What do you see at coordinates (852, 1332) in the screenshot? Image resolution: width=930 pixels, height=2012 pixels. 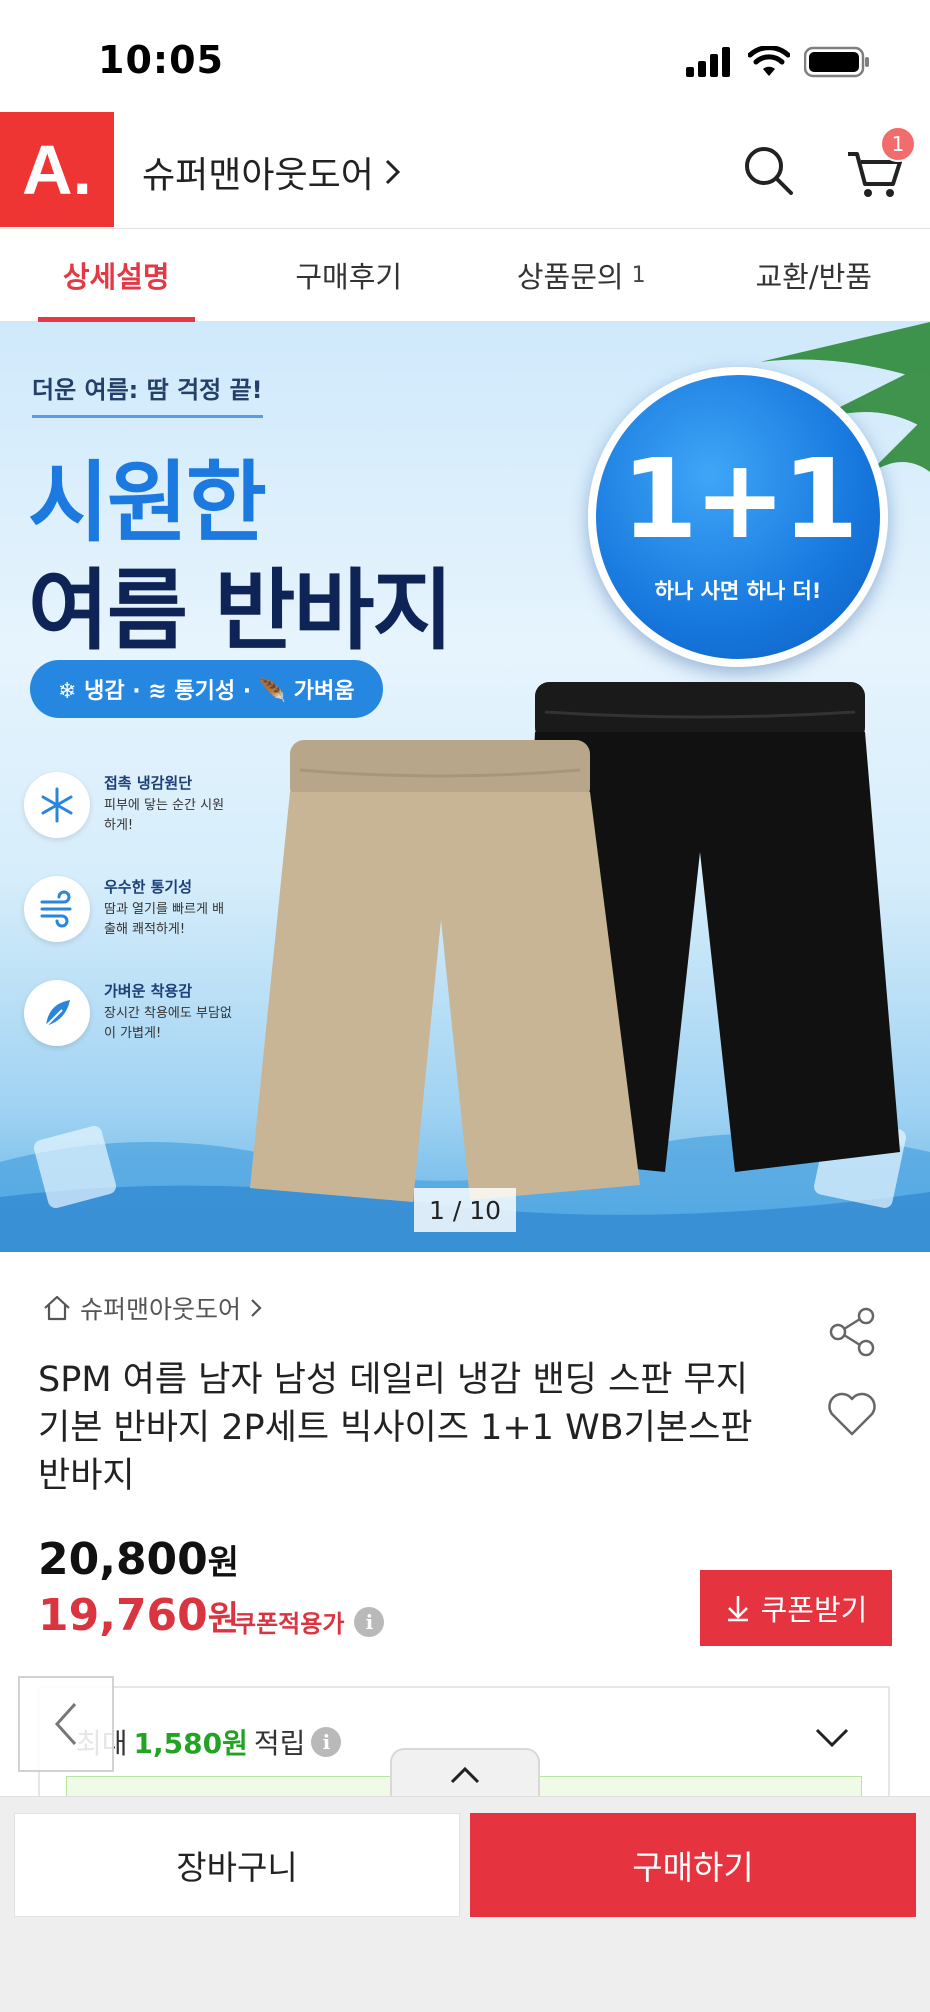 I see `share-icon` at bounding box center [852, 1332].